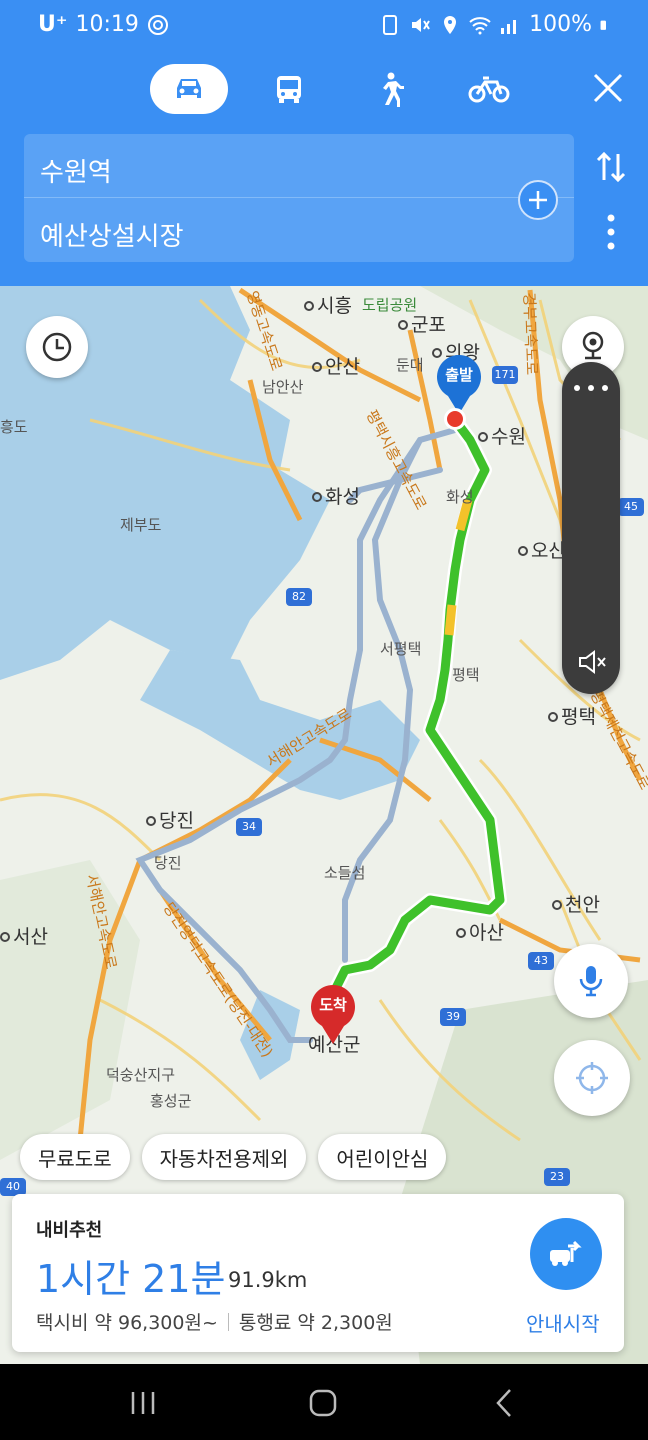  Describe the element at coordinates (509, 26) in the screenshot. I see `signal-icon` at that location.